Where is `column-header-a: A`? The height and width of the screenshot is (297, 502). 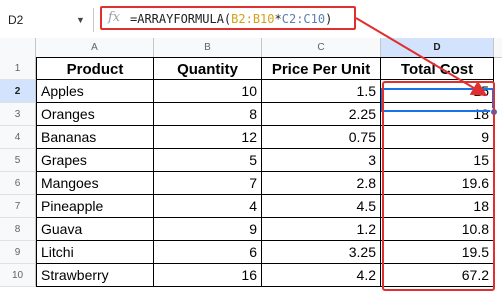
column-header-a: A is located at coordinates (95, 47).